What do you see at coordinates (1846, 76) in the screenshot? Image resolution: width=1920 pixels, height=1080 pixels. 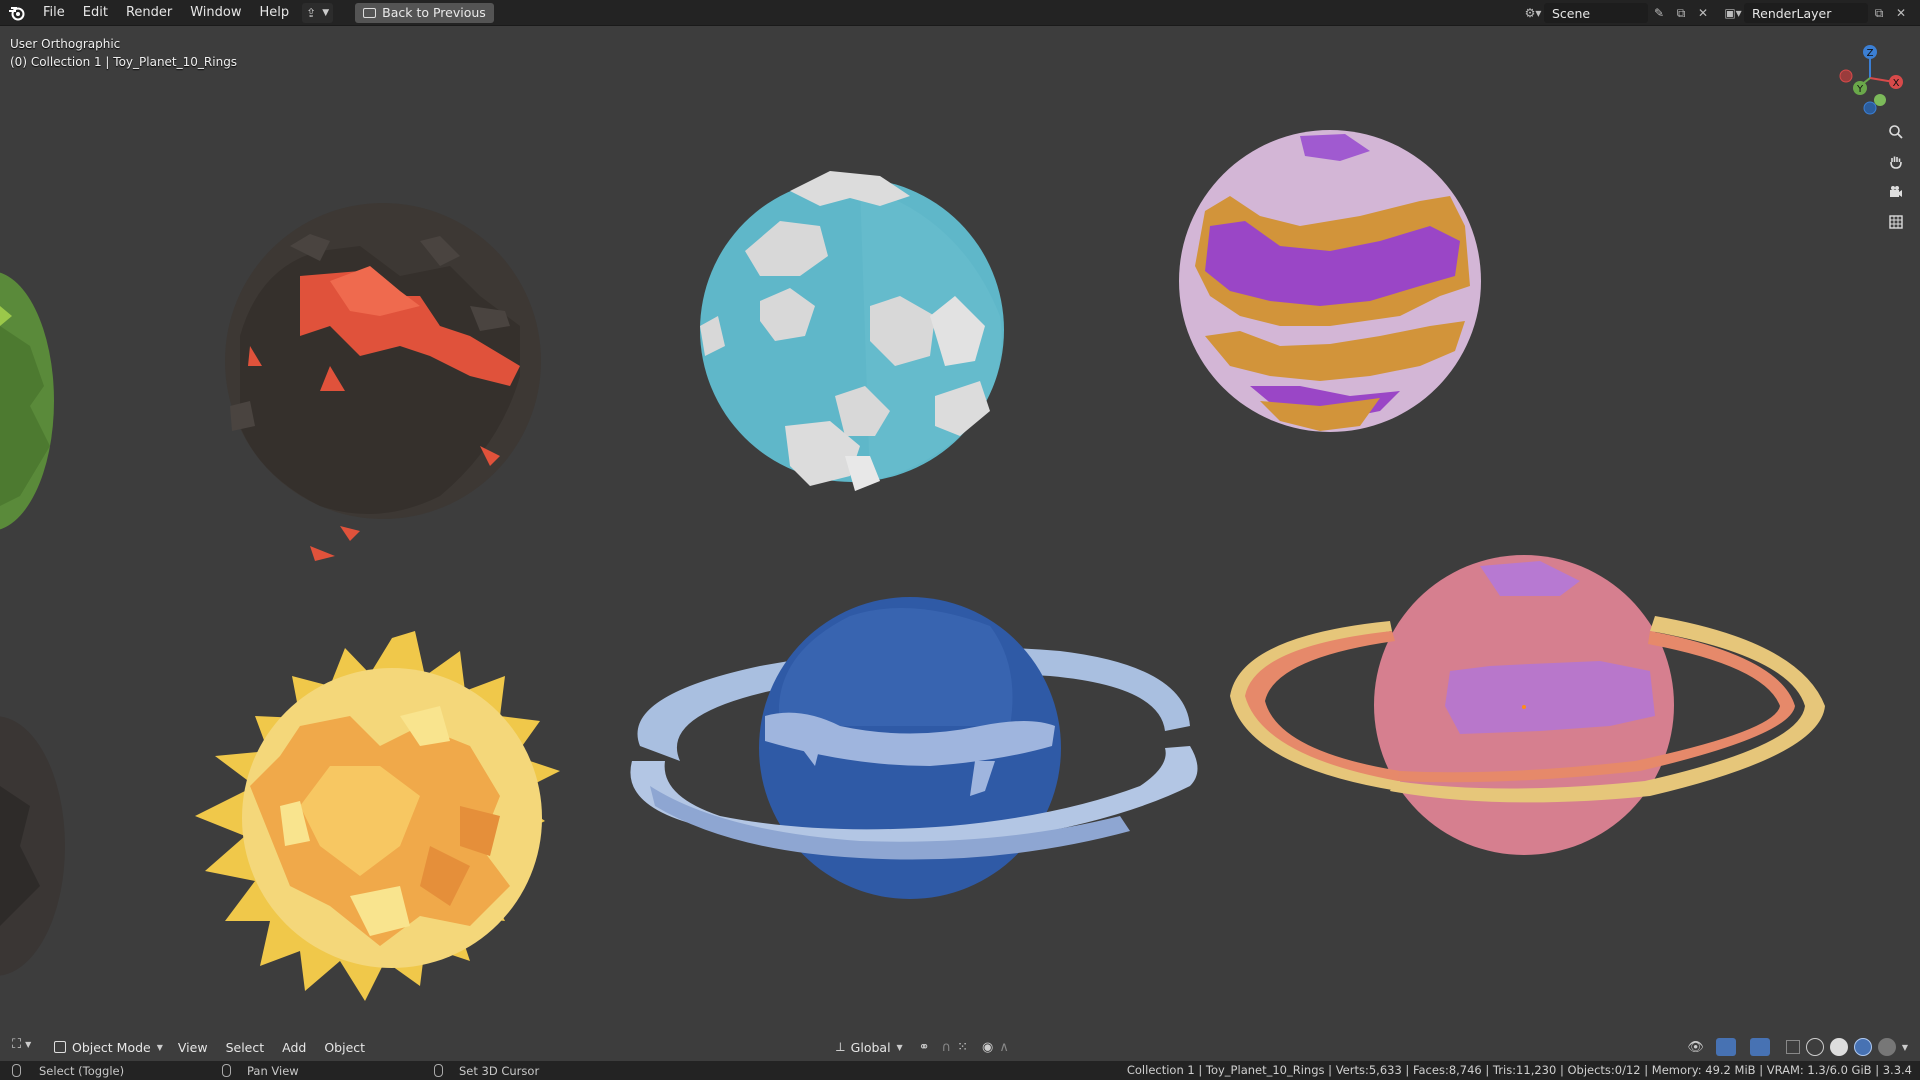 I see `gizmo-neg-x` at bounding box center [1846, 76].